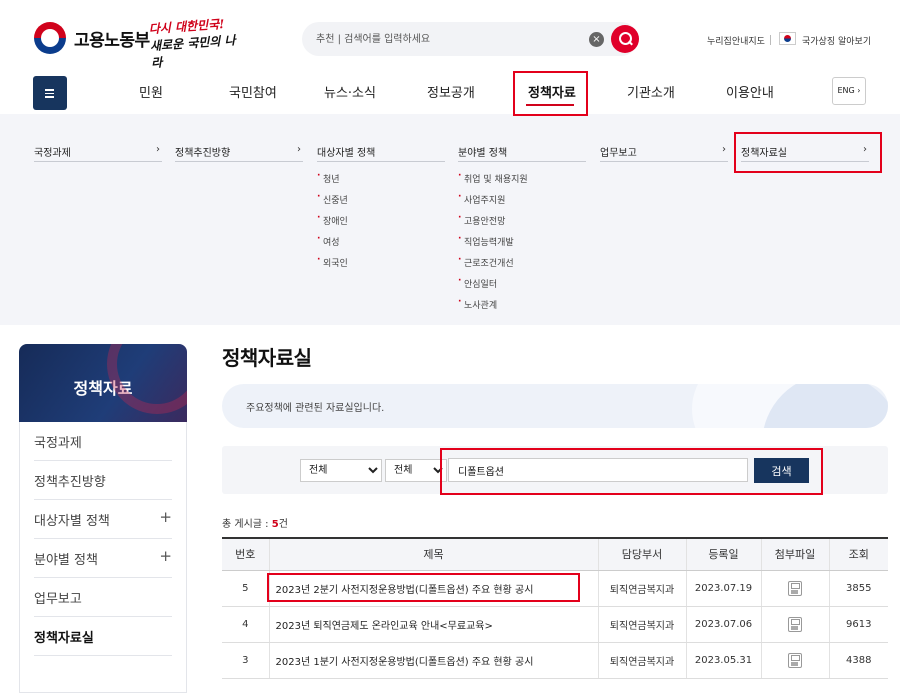  I want to click on gnb-about: 기관소개, so click(651, 91).